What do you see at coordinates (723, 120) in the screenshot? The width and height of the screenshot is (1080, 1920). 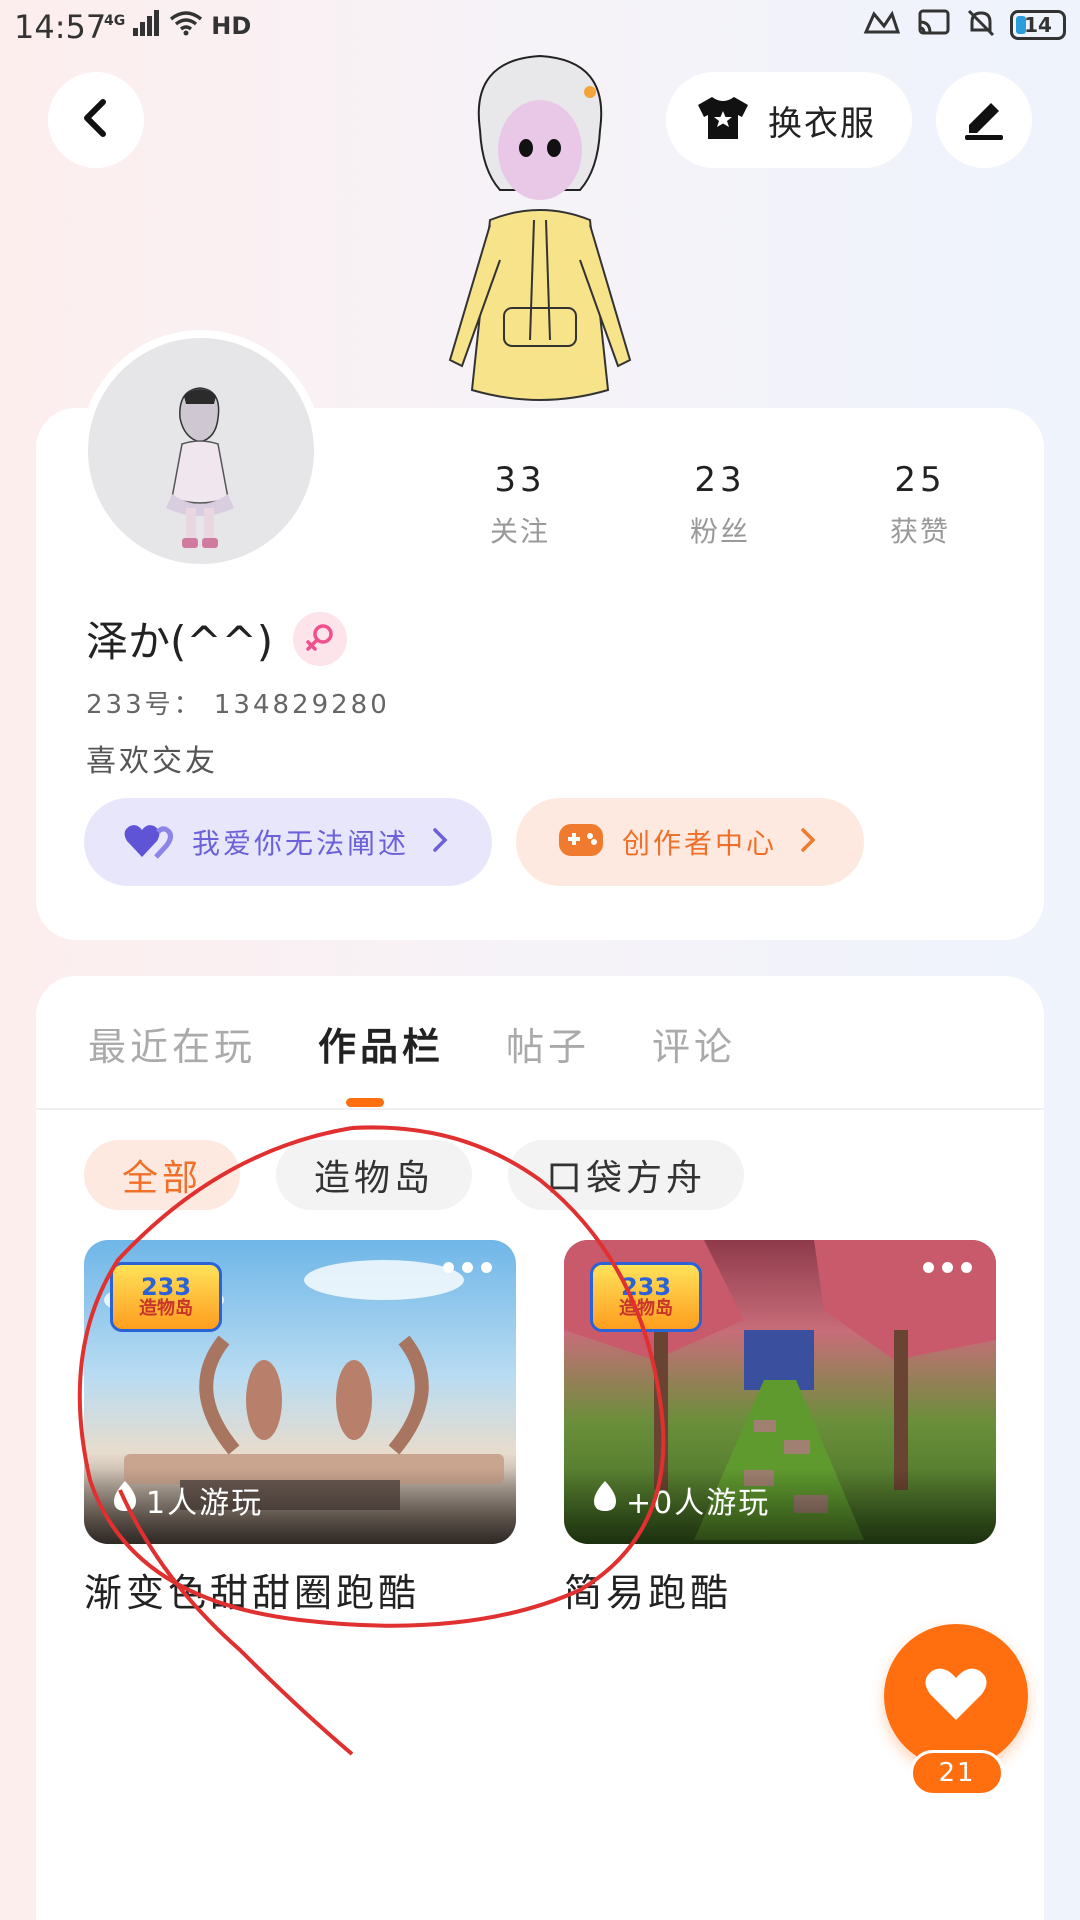 I see `shirt-icon` at bounding box center [723, 120].